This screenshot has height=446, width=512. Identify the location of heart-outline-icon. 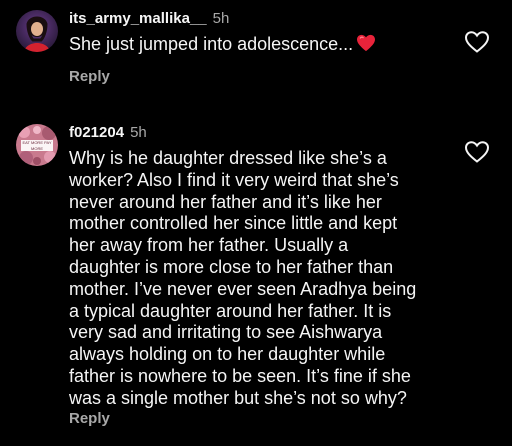
(477, 152).